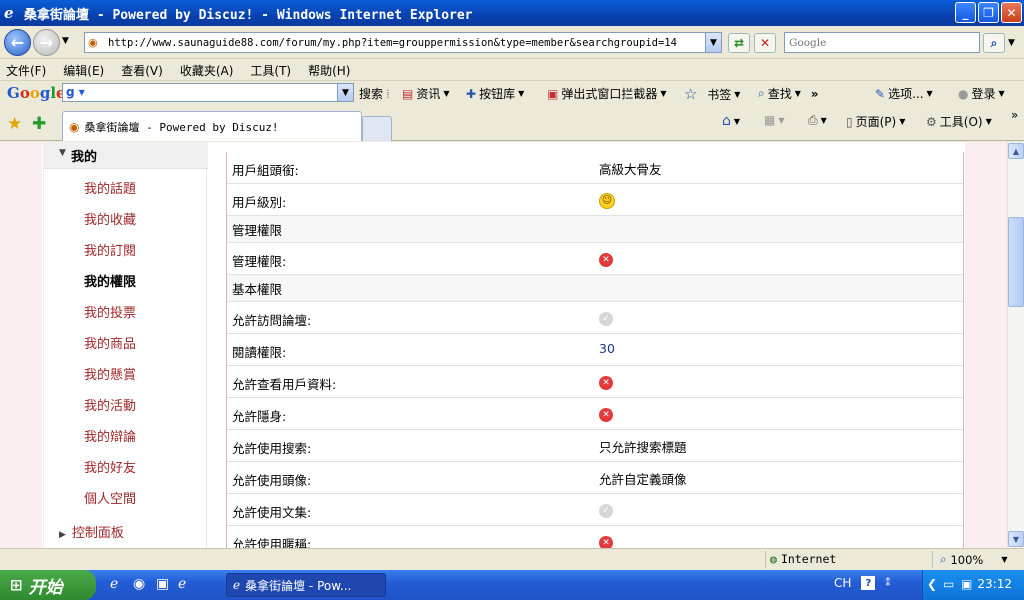  I want to click on permission-row: 允許使用文集: ✓, so click(595, 510).